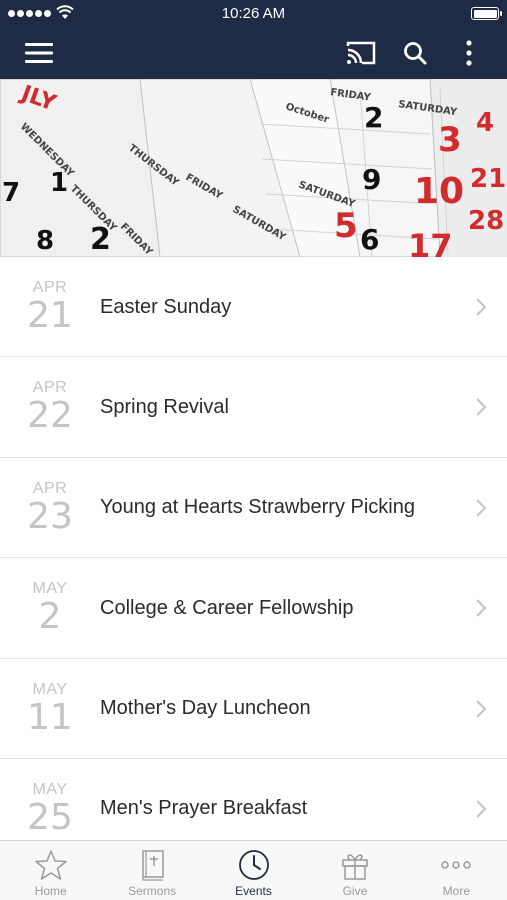  I want to click on vertical-ellipsis-icon, so click(469, 53).